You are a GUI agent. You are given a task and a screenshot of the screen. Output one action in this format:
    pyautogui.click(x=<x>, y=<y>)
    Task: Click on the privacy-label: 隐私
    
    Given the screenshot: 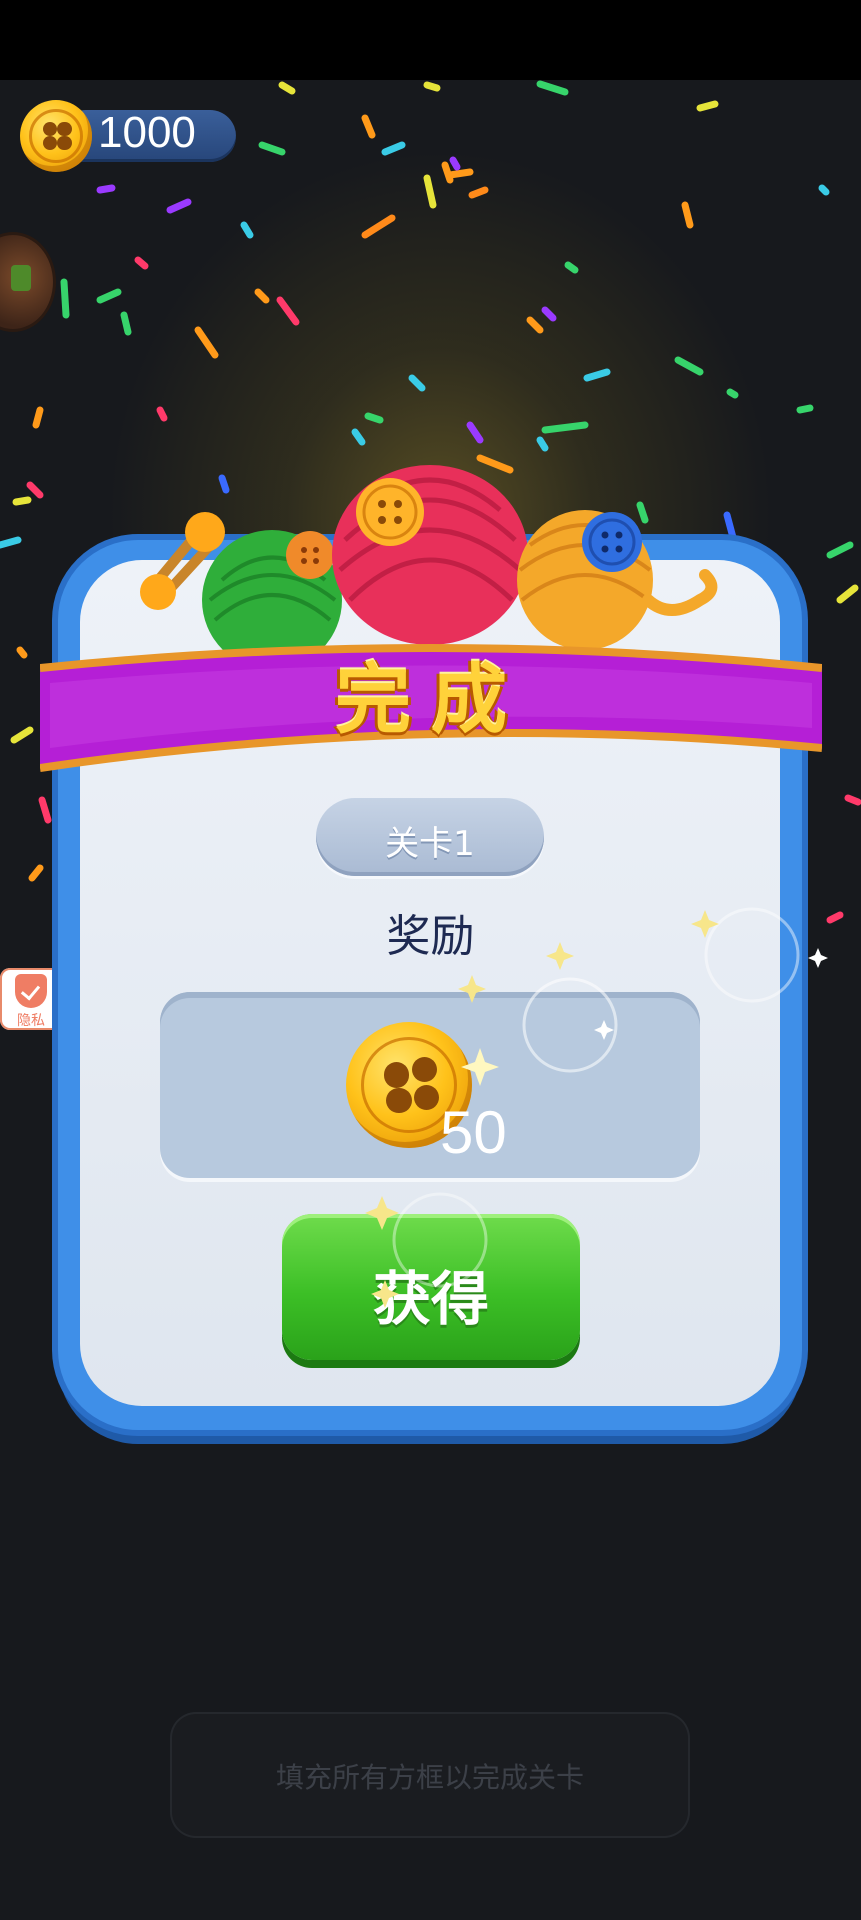 What is the action you would take?
    pyautogui.click(x=31, y=1021)
    